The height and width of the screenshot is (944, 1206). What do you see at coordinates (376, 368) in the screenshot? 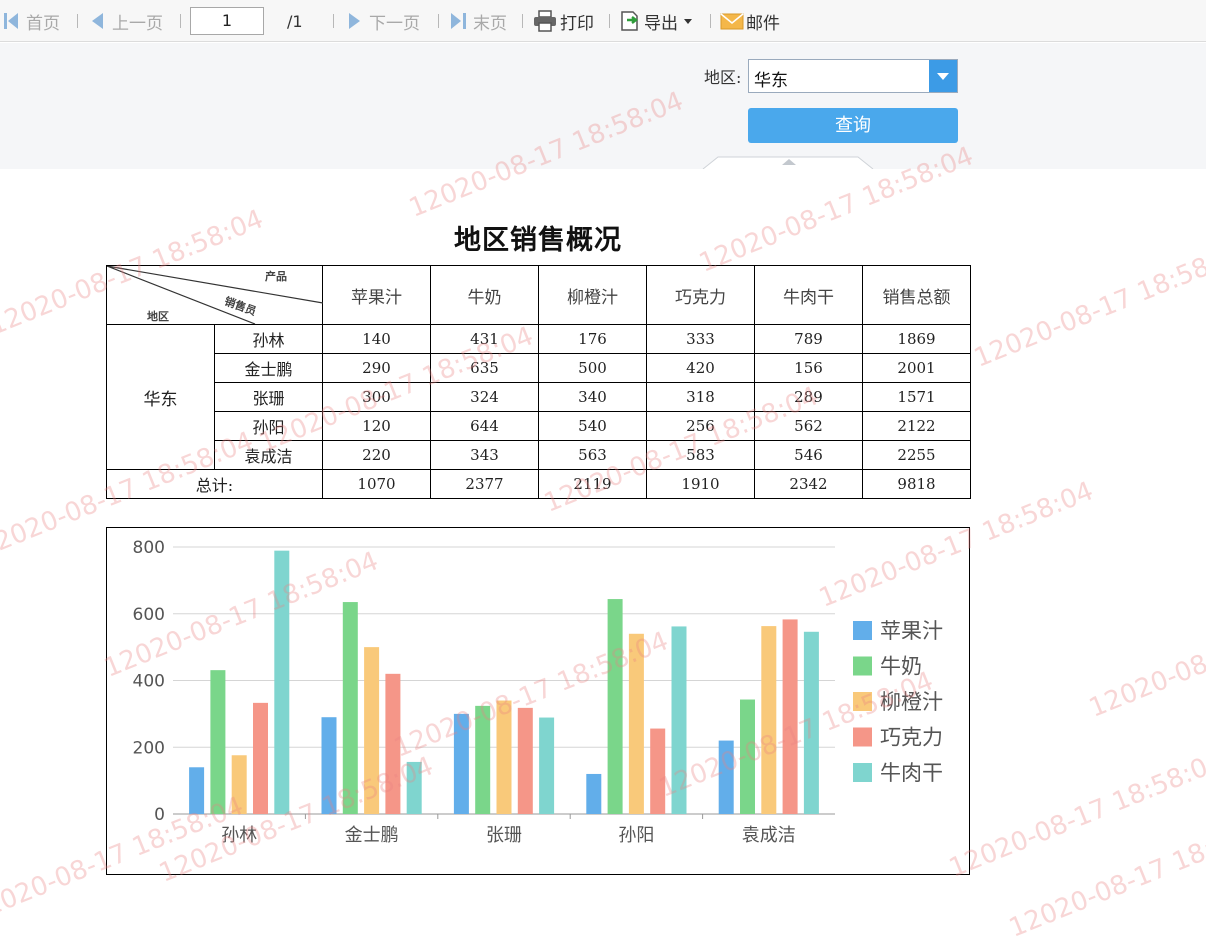
I see `table-cell: 290` at bounding box center [376, 368].